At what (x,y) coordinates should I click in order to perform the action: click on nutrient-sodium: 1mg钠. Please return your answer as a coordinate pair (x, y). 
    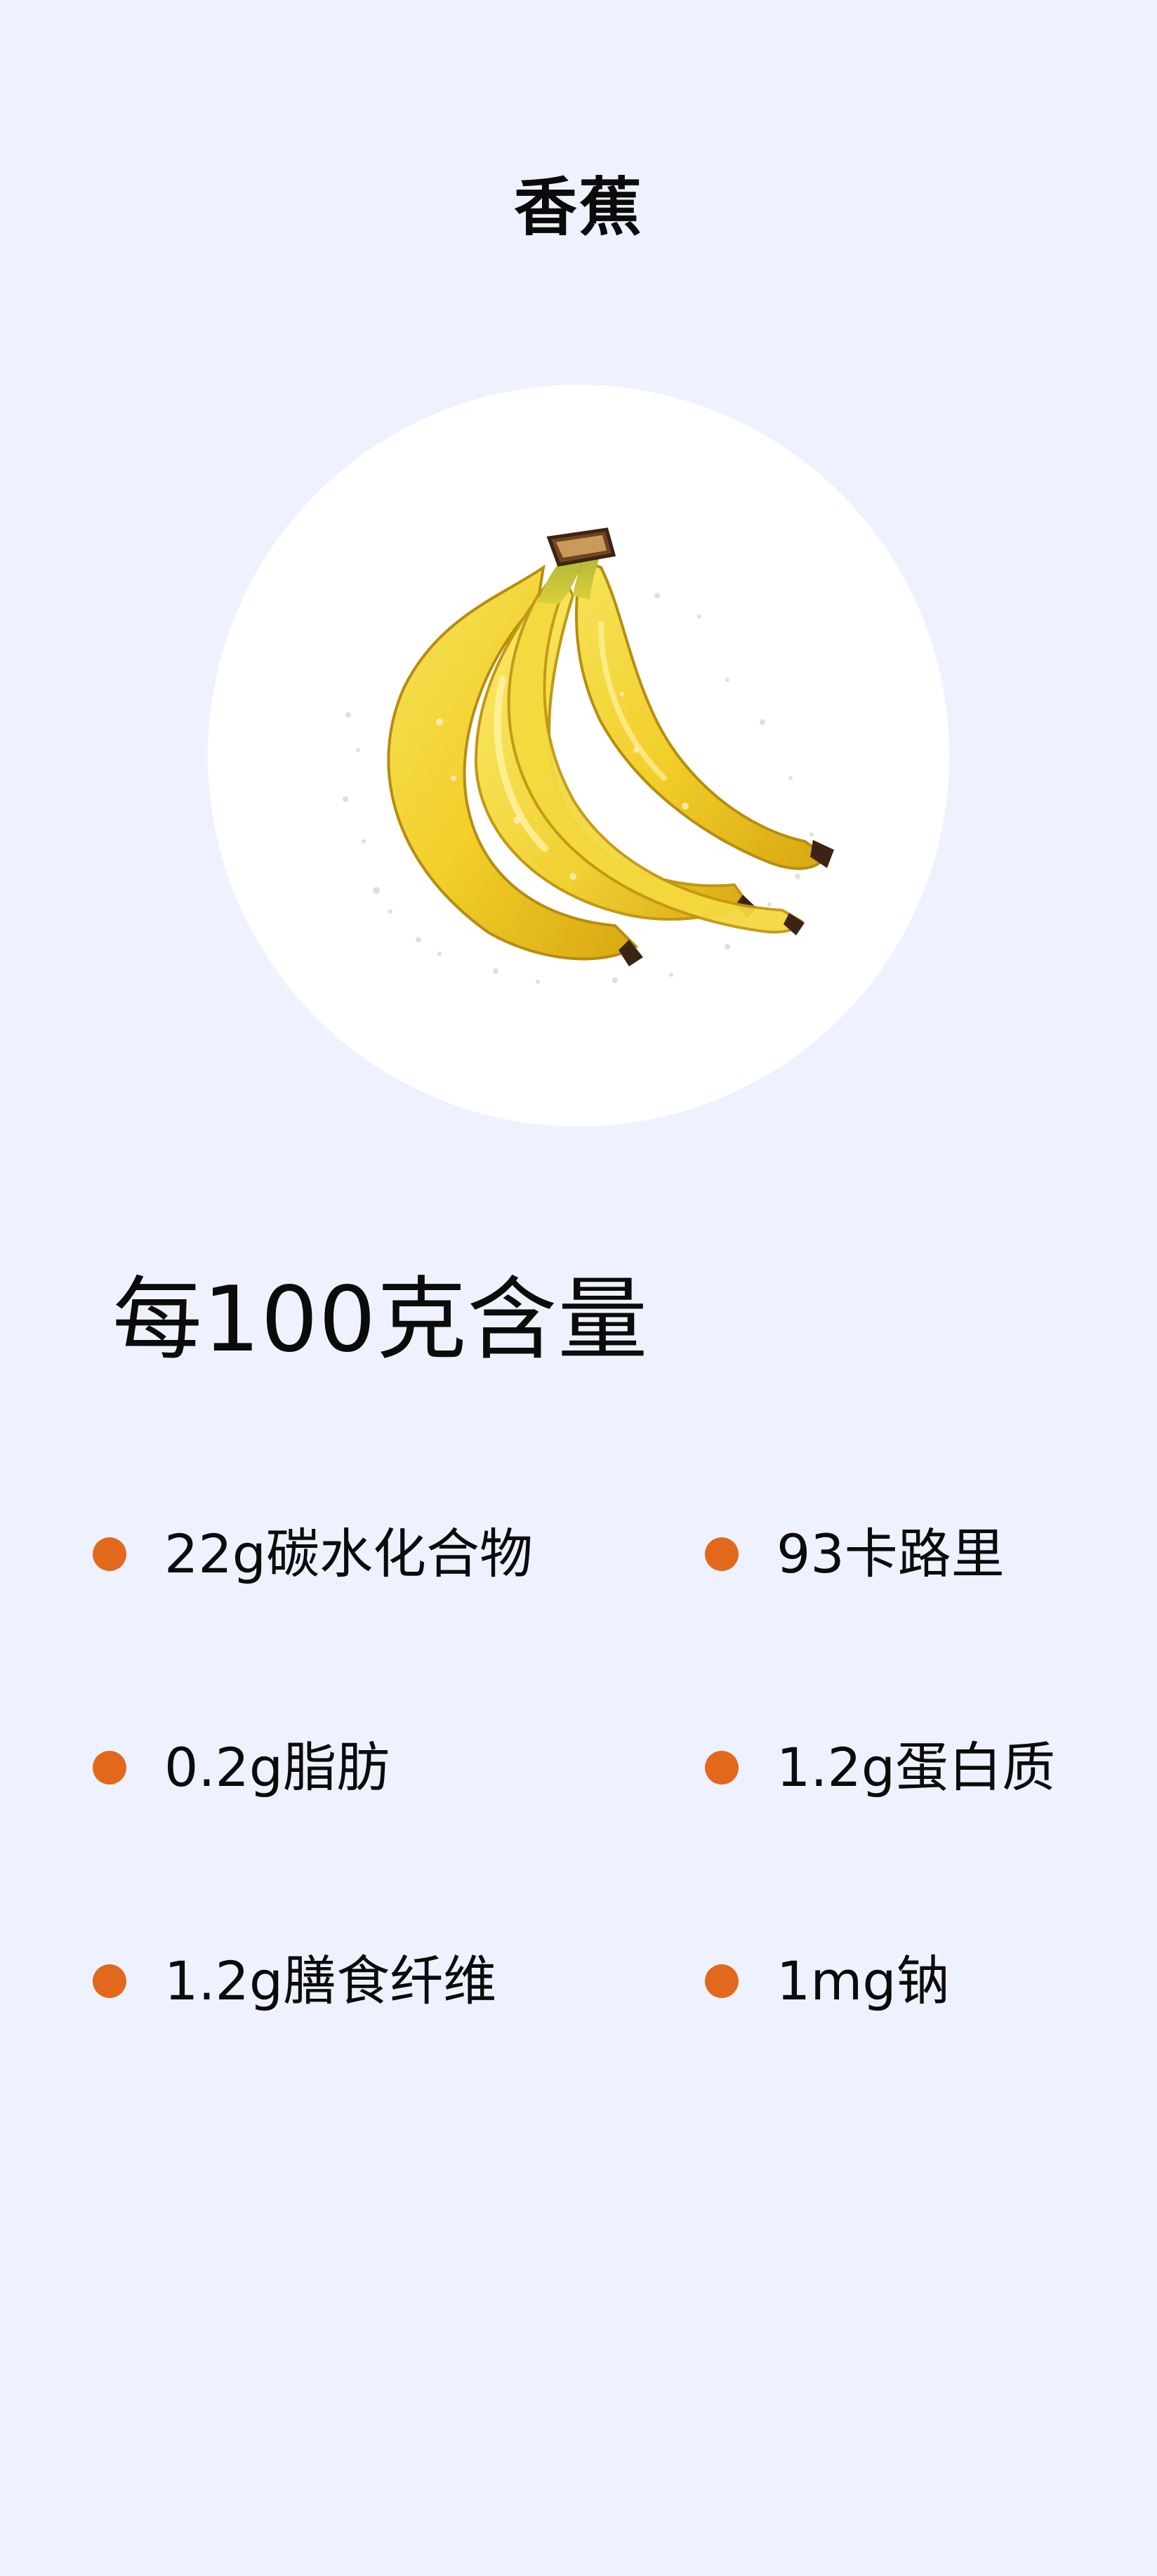
    Looking at the image, I should click on (827, 1981).